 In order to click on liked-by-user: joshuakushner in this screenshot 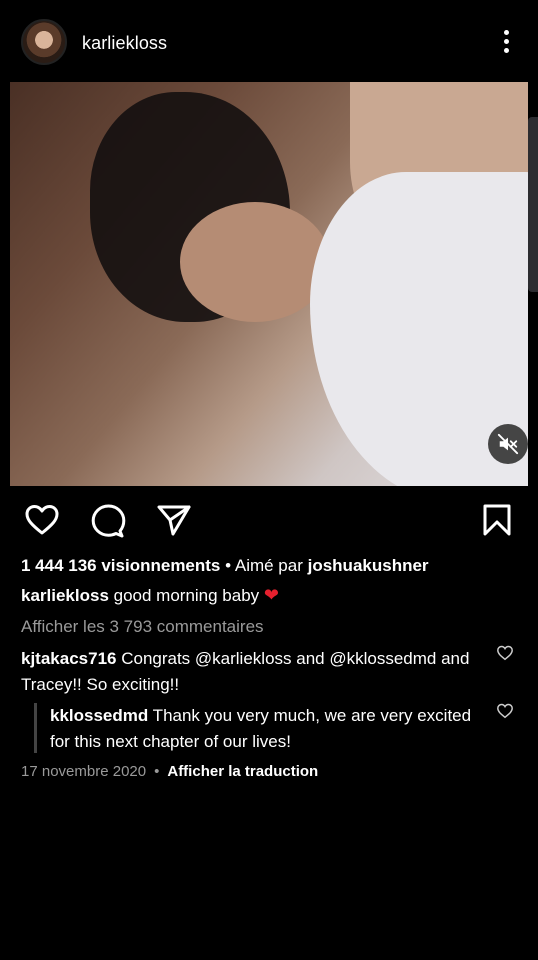, I will do `click(368, 565)`.